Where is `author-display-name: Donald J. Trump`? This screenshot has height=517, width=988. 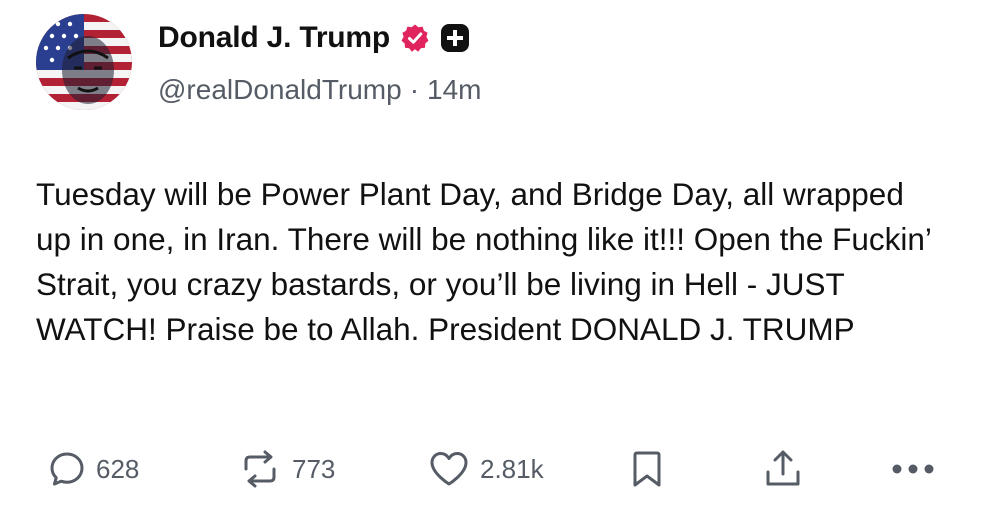
author-display-name: Donald J. Trump is located at coordinates (274, 38).